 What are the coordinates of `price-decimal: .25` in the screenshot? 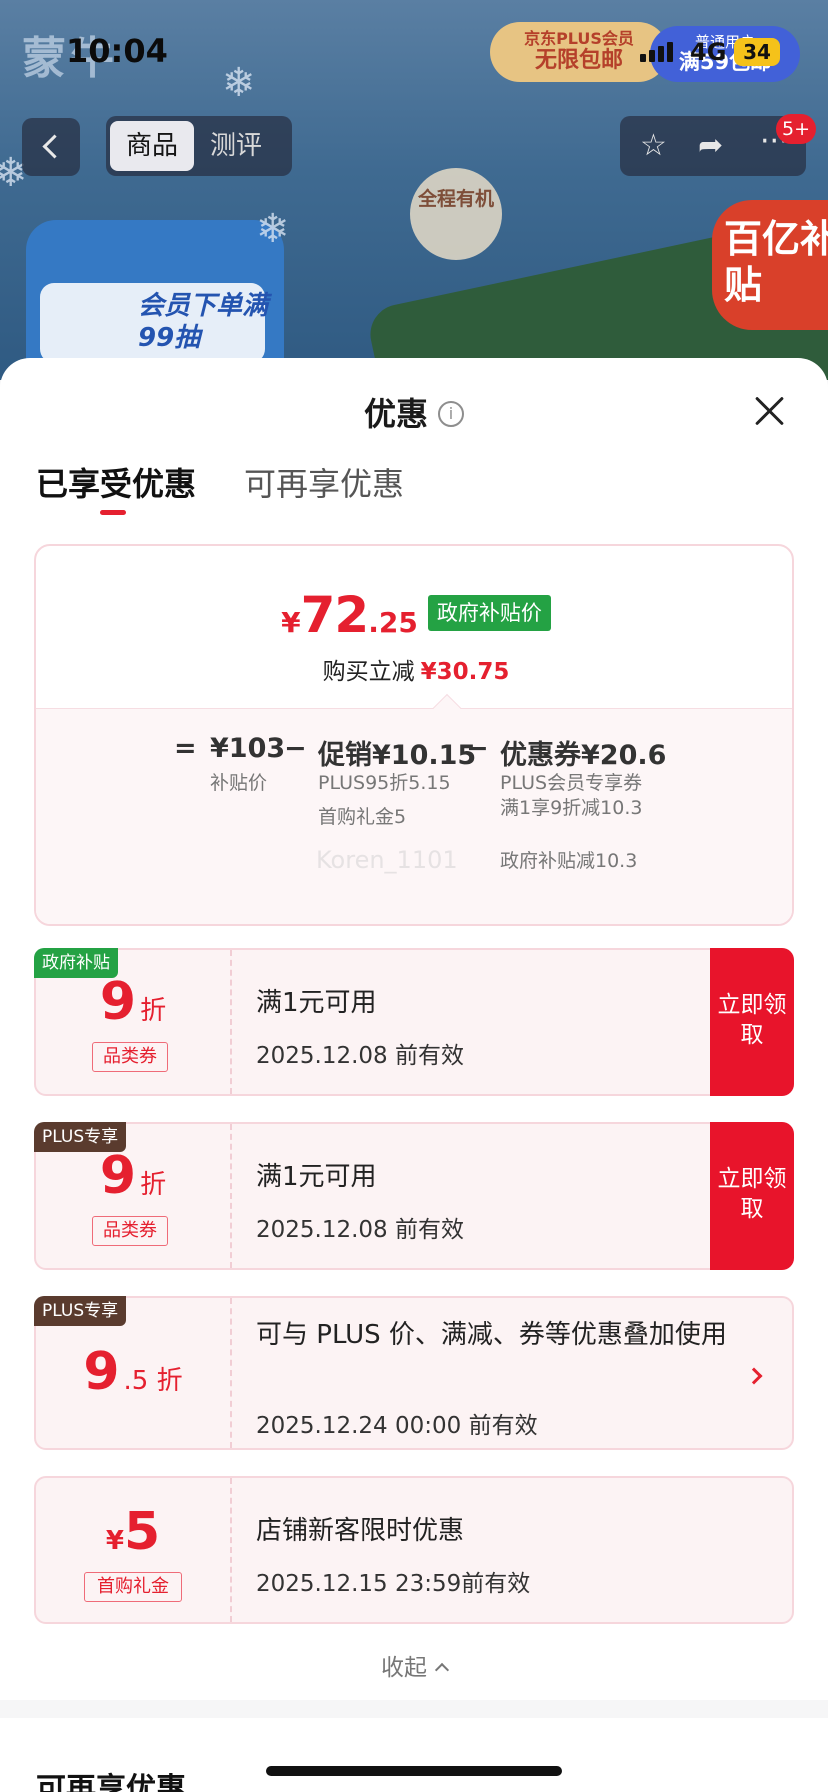 It's located at (393, 622).